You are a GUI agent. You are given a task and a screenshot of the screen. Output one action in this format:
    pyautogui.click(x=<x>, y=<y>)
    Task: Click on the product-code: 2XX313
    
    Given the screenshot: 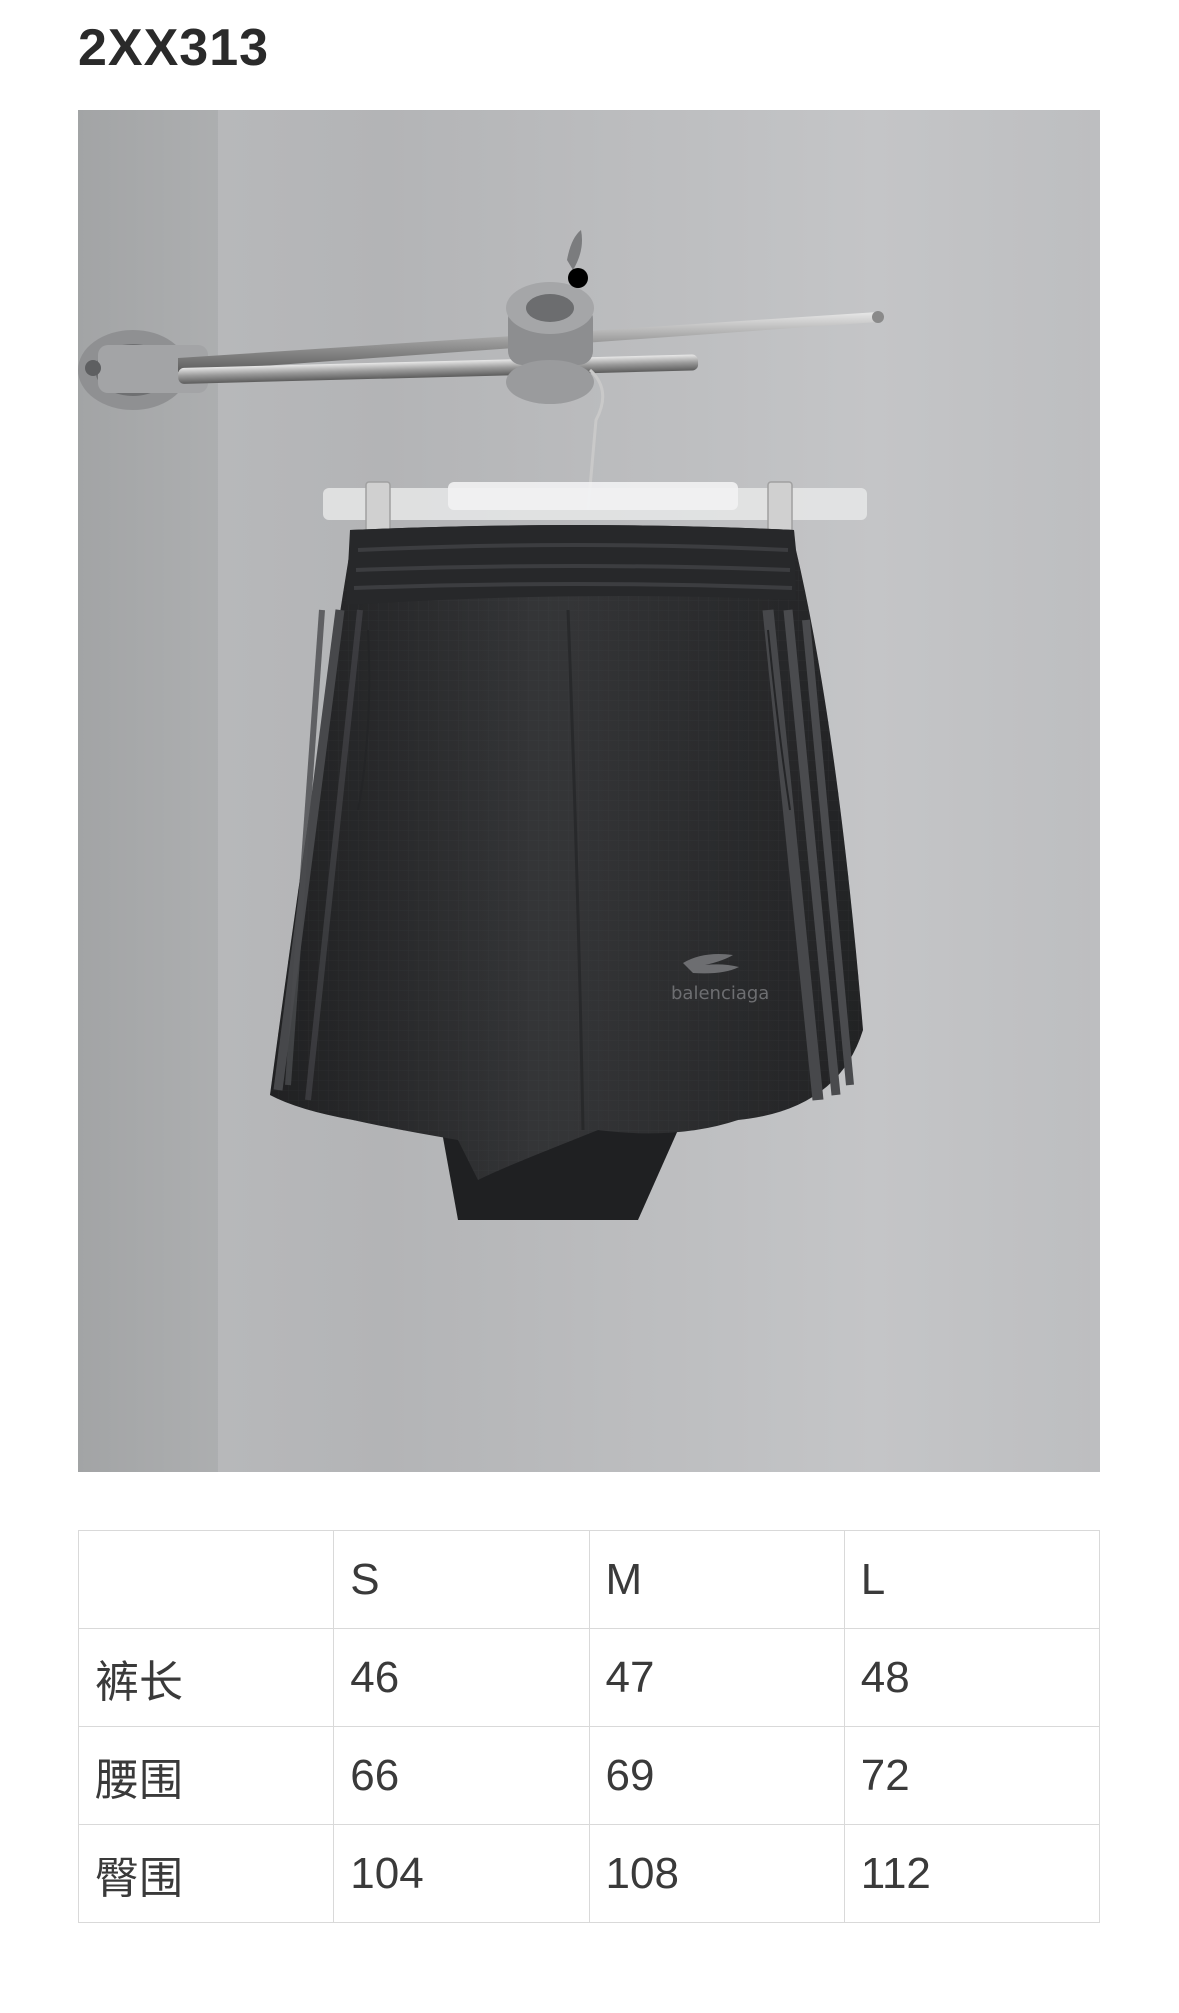 What is the action you would take?
    pyautogui.click(x=174, y=48)
    